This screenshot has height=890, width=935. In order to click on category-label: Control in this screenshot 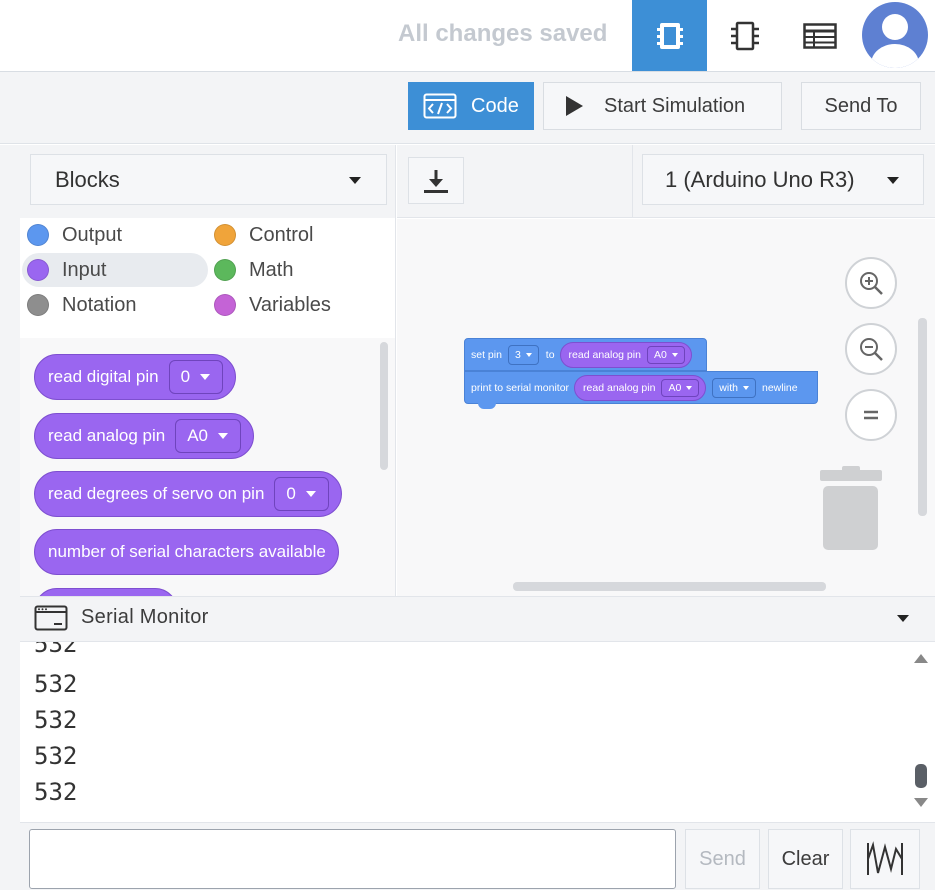, I will do `click(281, 234)`.